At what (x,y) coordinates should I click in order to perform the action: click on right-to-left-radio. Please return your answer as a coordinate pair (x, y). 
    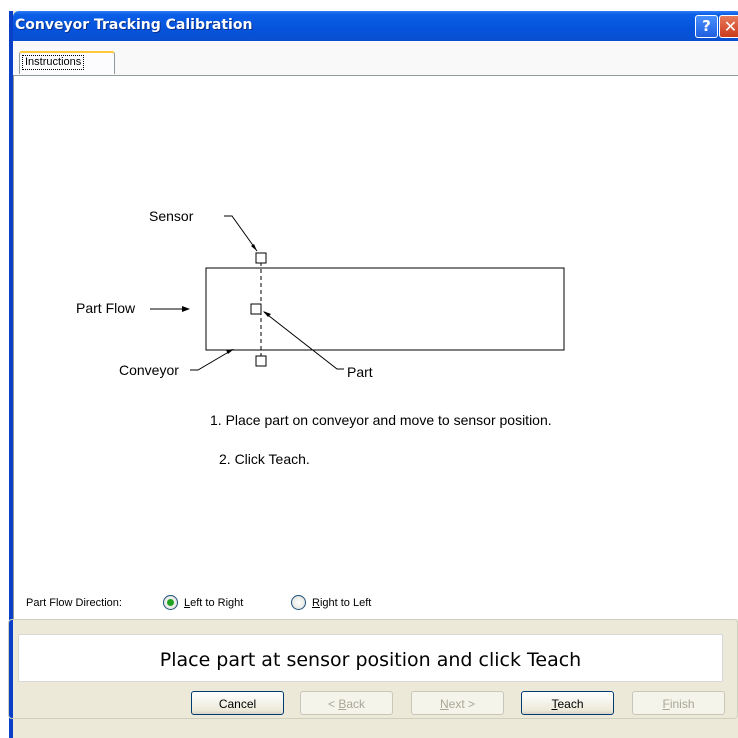
    Looking at the image, I should click on (298, 602).